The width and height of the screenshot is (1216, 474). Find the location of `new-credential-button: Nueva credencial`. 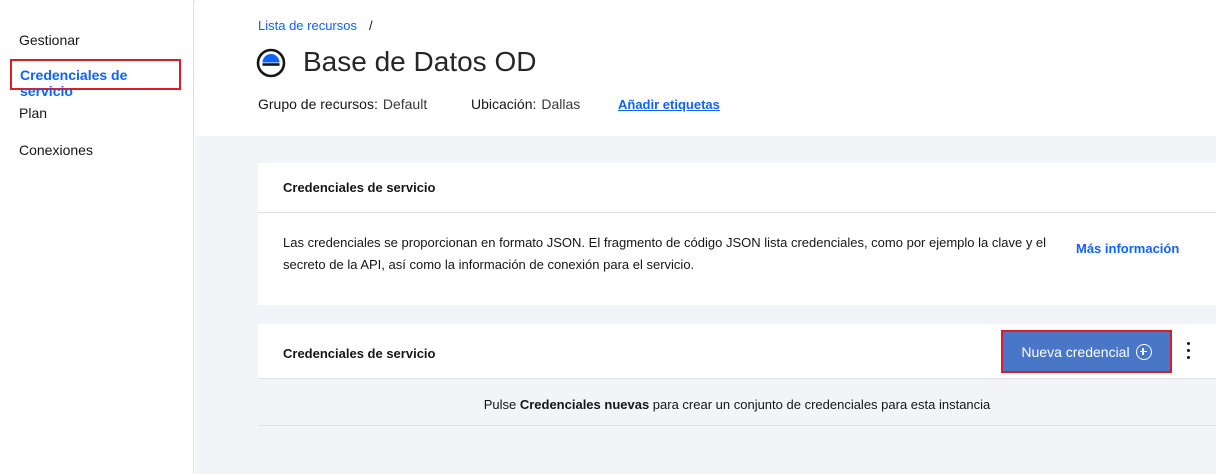

new-credential-button: Nueva credencial is located at coordinates (1086, 351).